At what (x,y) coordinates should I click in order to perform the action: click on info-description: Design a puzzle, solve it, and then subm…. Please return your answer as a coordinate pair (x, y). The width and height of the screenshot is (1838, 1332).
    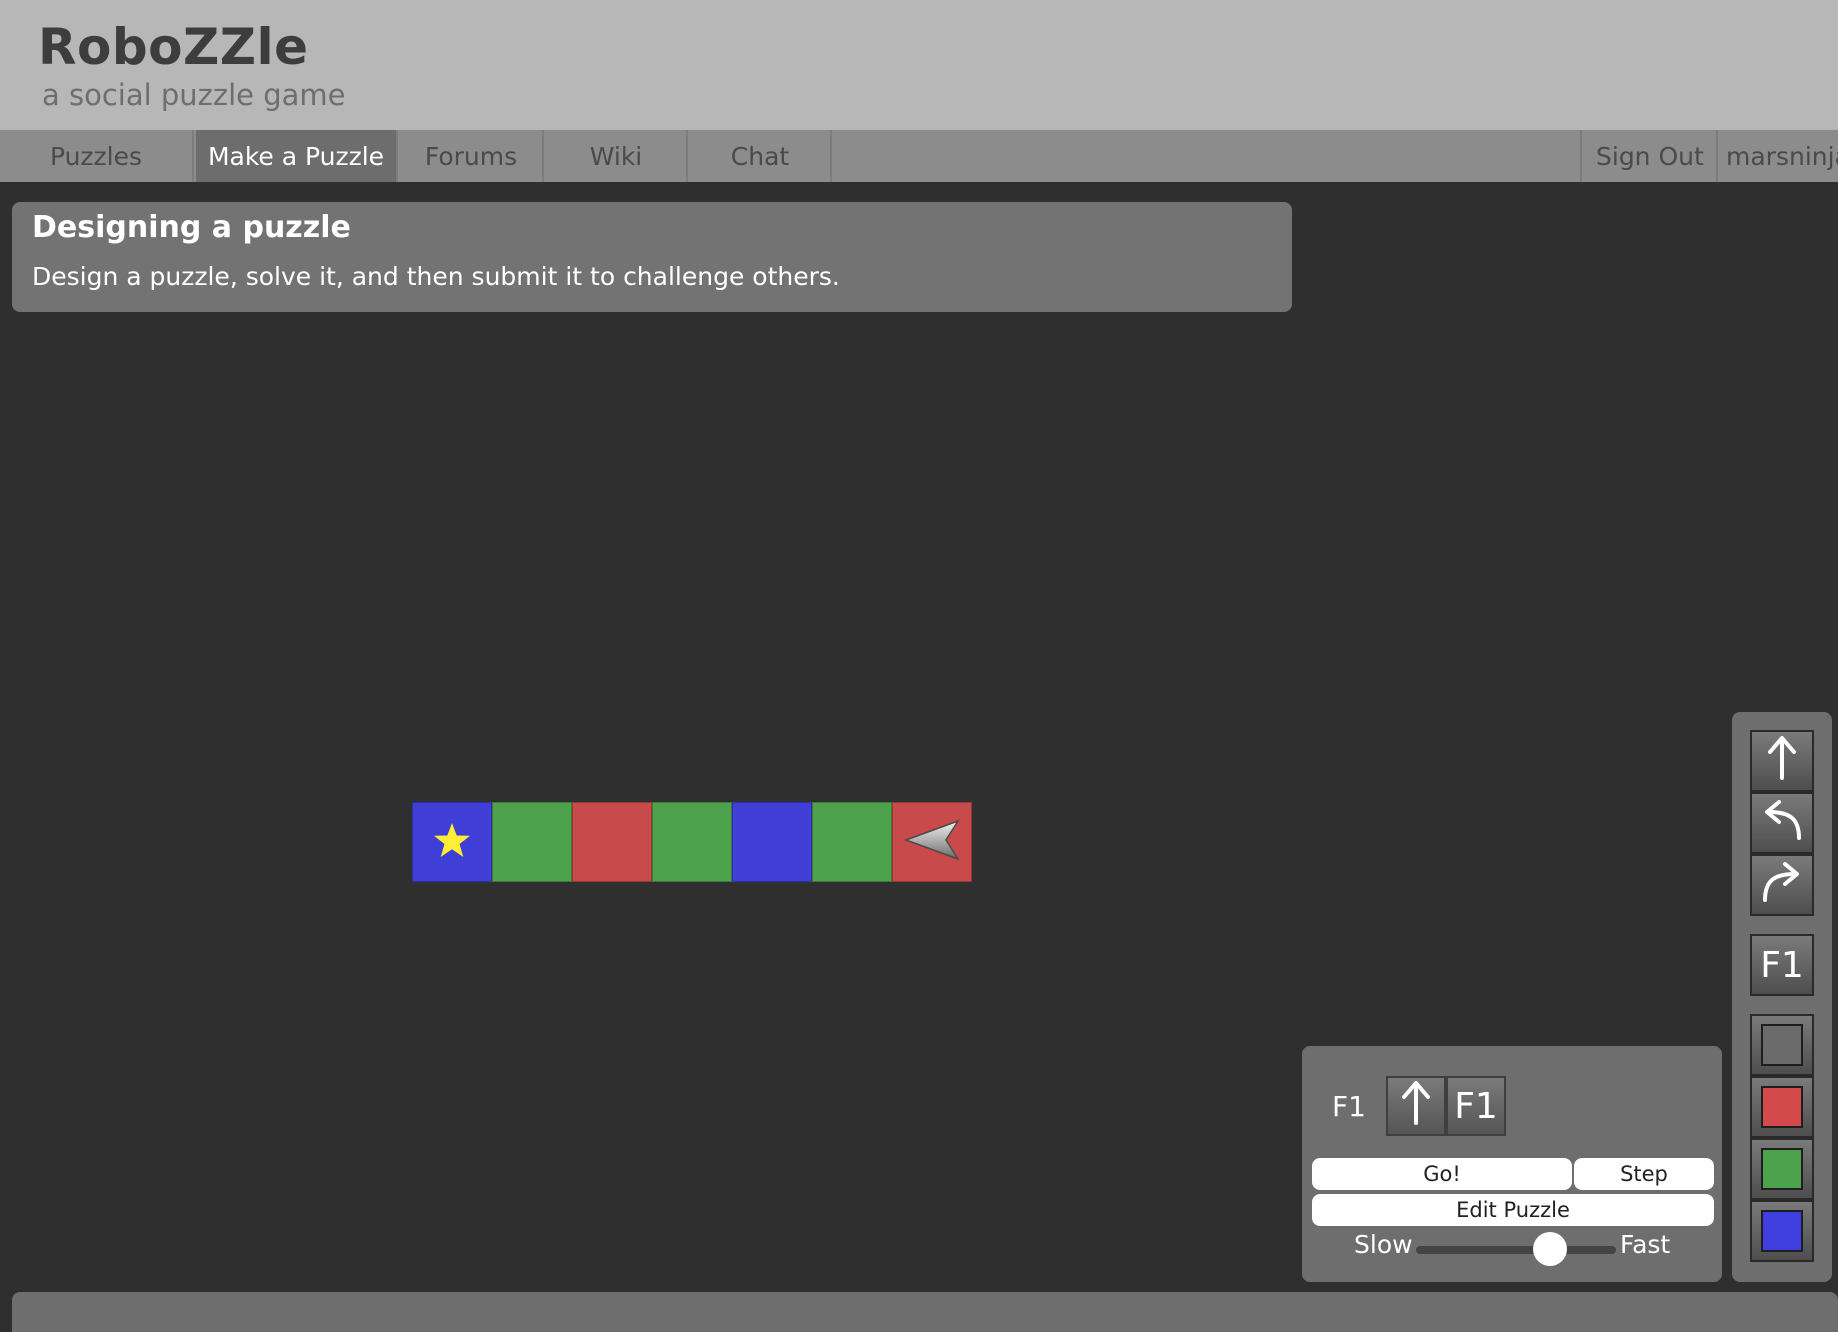
    Looking at the image, I should click on (436, 276).